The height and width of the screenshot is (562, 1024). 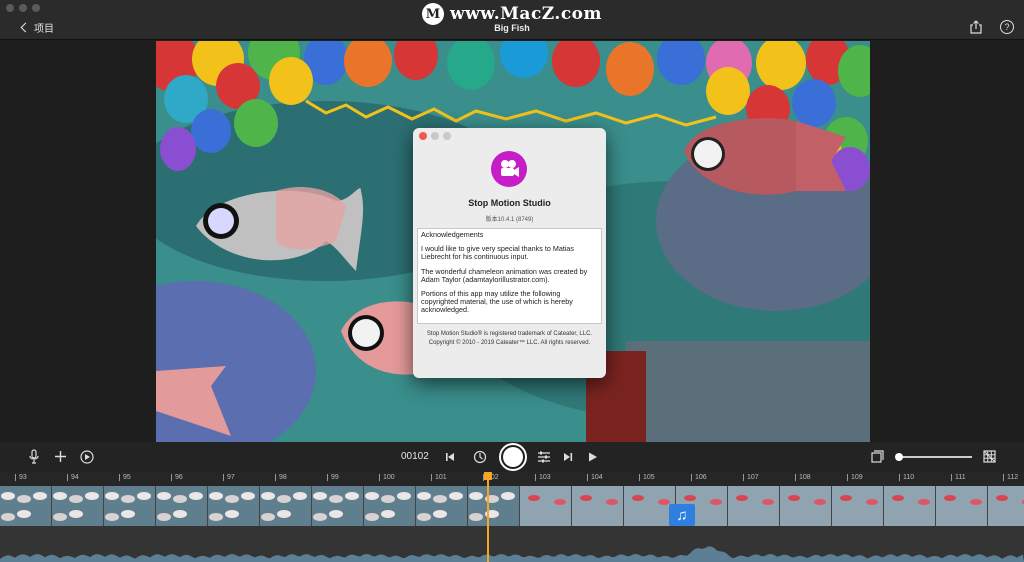 I want to click on app-name: Stop Motion Studio, so click(x=509, y=203).